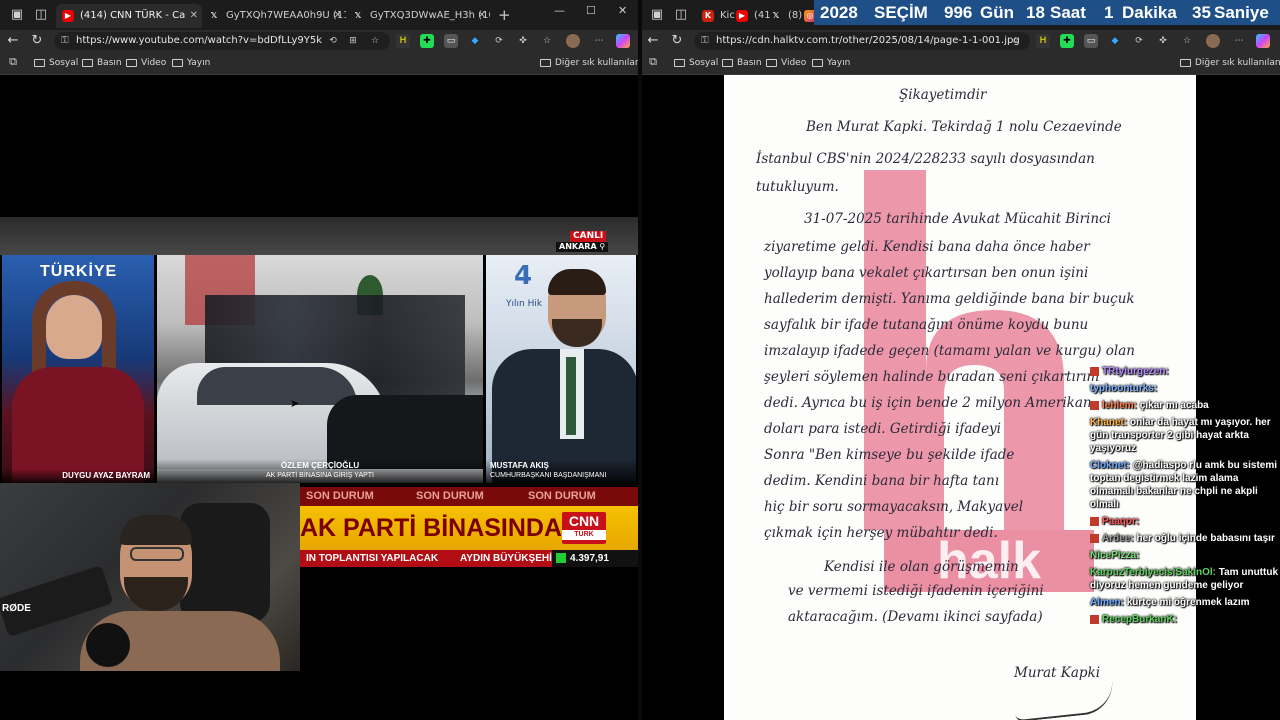 The width and height of the screenshot is (1280, 720). What do you see at coordinates (295, 403) in the screenshot?
I see `mouse-cursor: ➤` at bounding box center [295, 403].